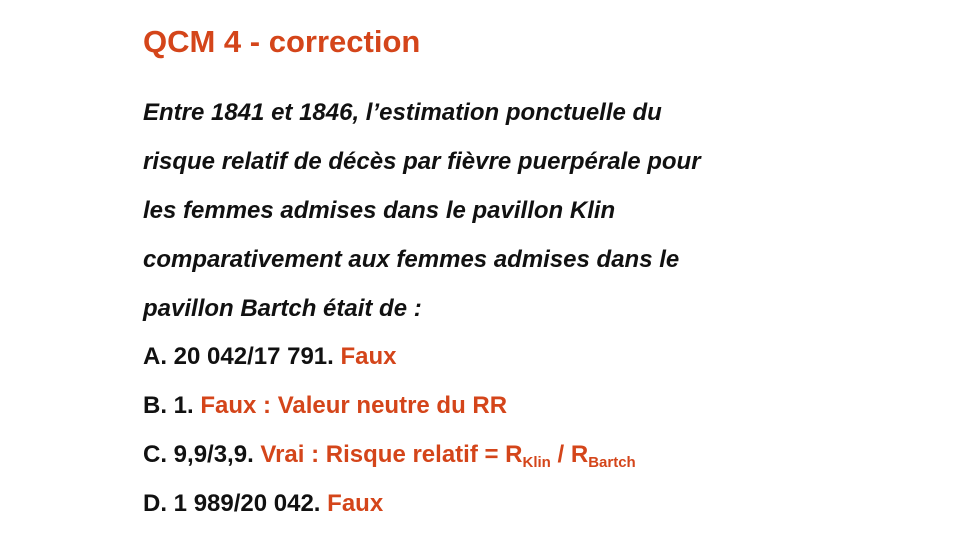 The width and height of the screenshot is (960, 540). I want to click on answer-label: D., so click(155, 503).